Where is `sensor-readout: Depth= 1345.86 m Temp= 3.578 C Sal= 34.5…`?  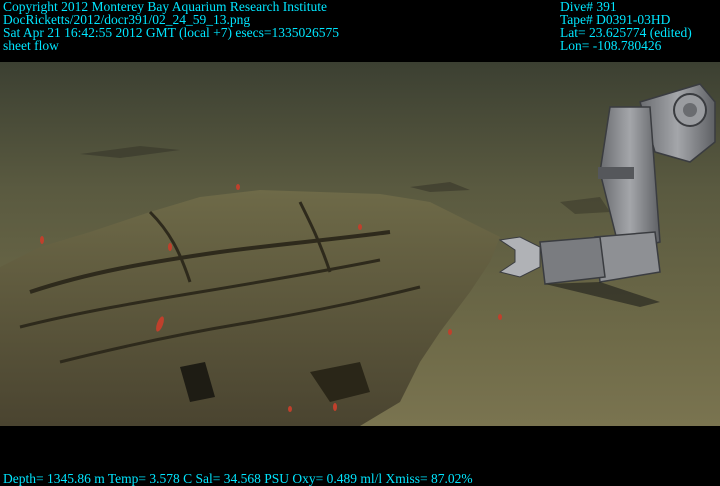
sensor-readout: Depth= 1345.86 m Temp= 3.578 C Sal= 34.5… is located at coordinates (238, 478).